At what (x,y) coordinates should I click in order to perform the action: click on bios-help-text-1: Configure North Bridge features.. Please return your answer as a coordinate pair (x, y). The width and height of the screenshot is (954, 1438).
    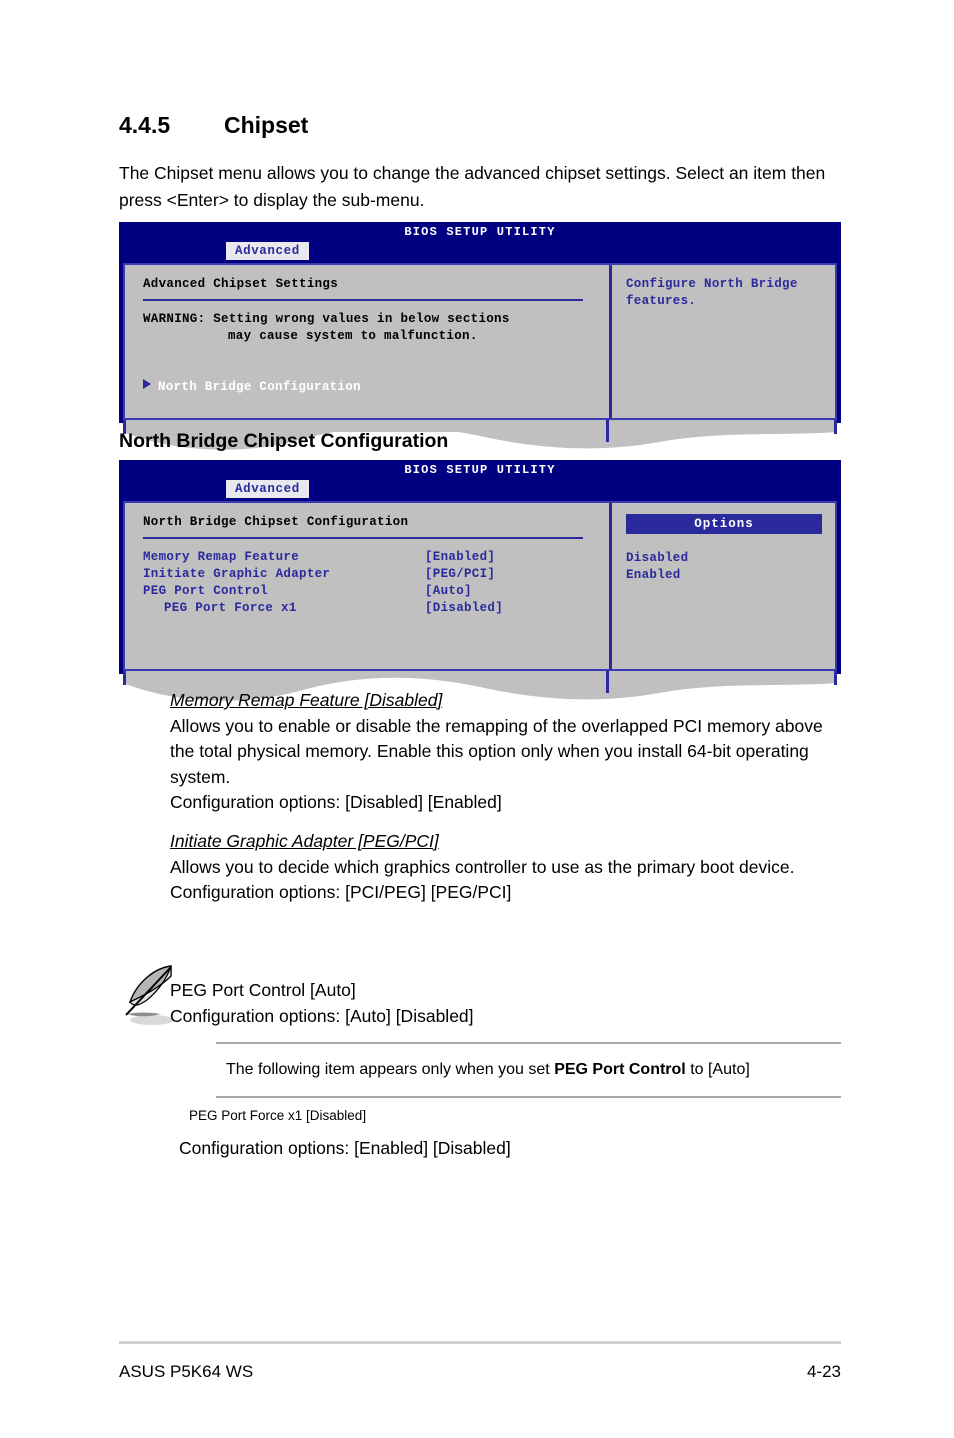
    Looking at the image, I should click on (712, 292).